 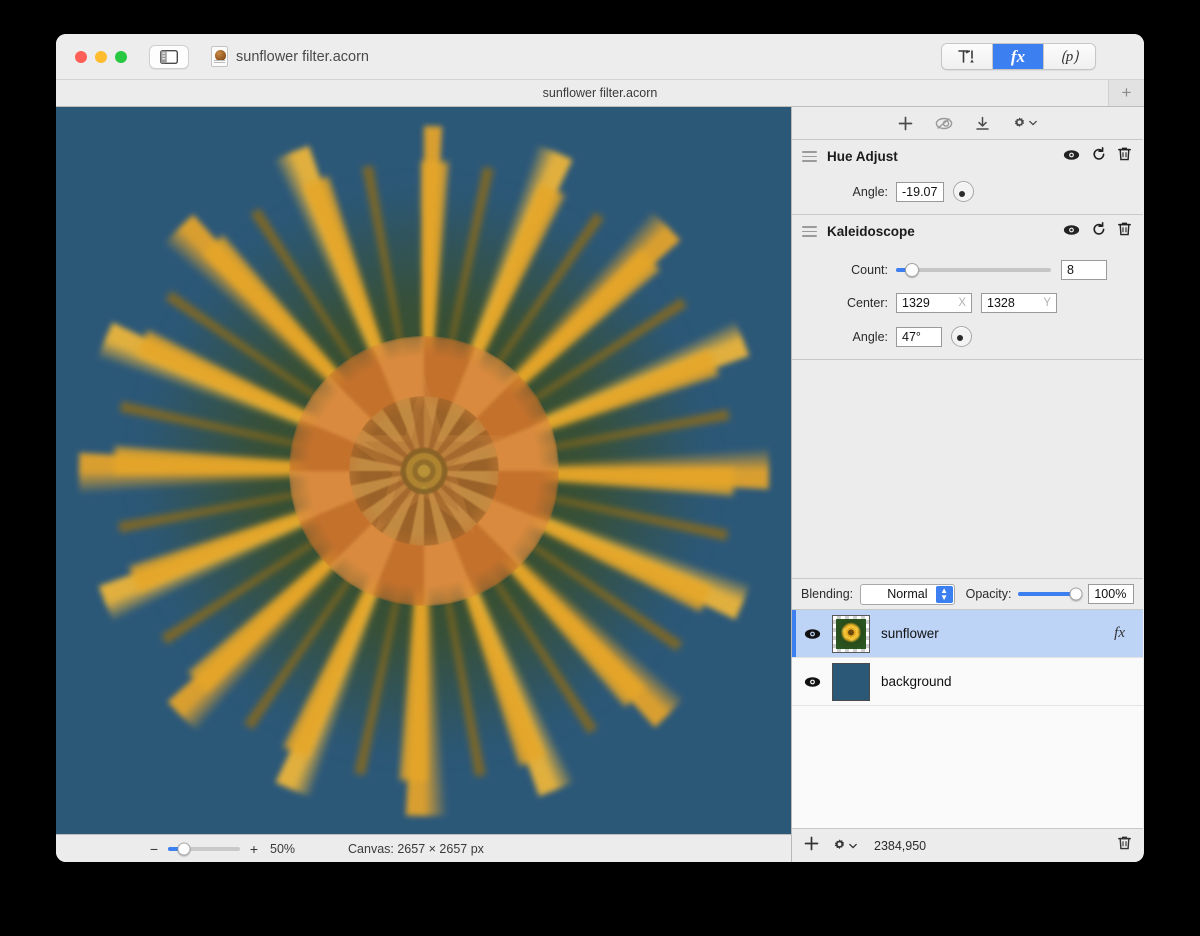 I want to click on count-slider, so click(x=973, y=270).